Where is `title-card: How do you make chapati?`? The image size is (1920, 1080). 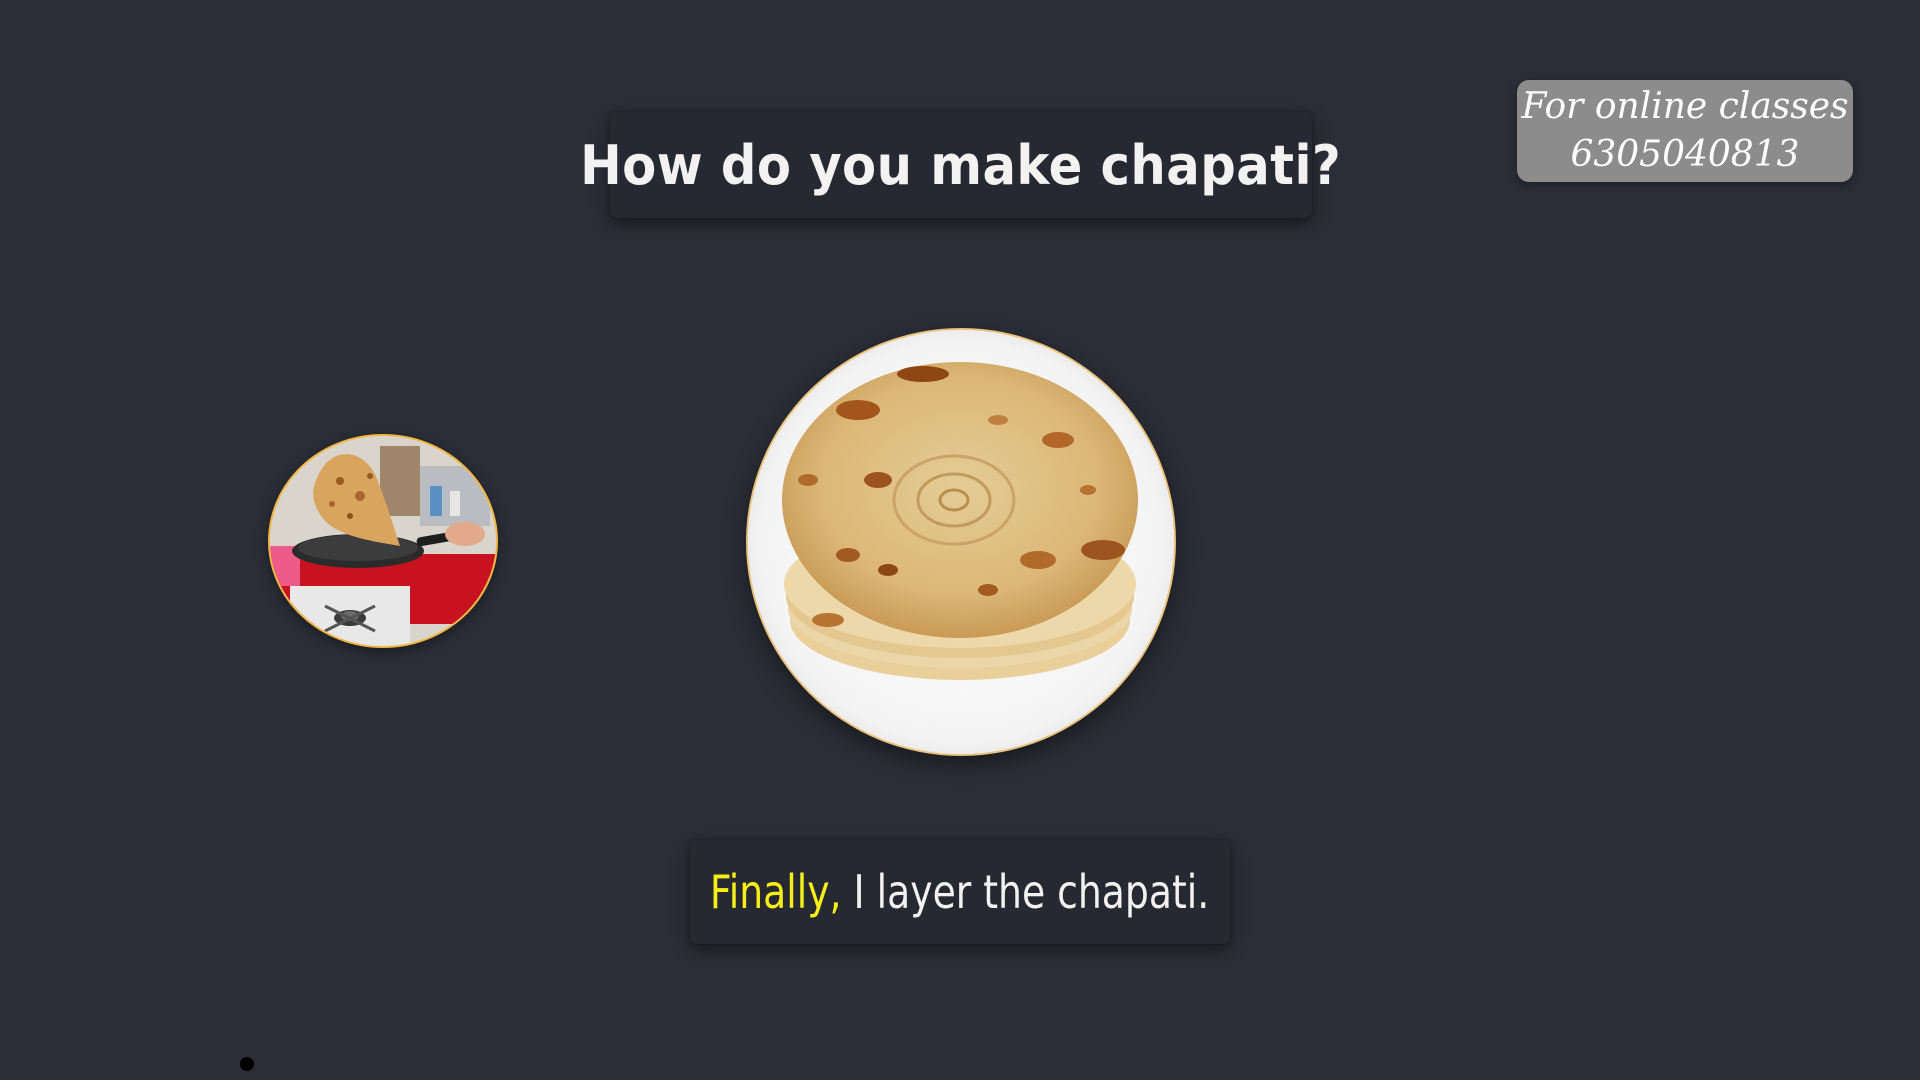 title-card: How do you make chapati? is located at coordinates (960, 165).